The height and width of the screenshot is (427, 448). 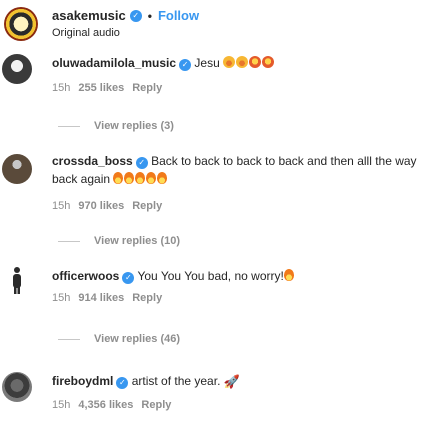 I want to click on view-replies-button: View replies (3), so click(x=116, y=126).